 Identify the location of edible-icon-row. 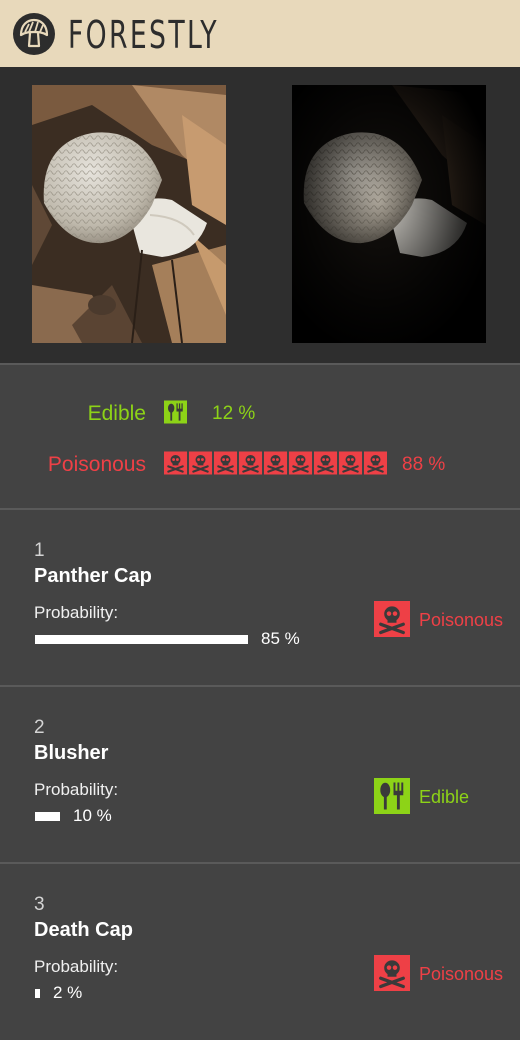
(175, 412).